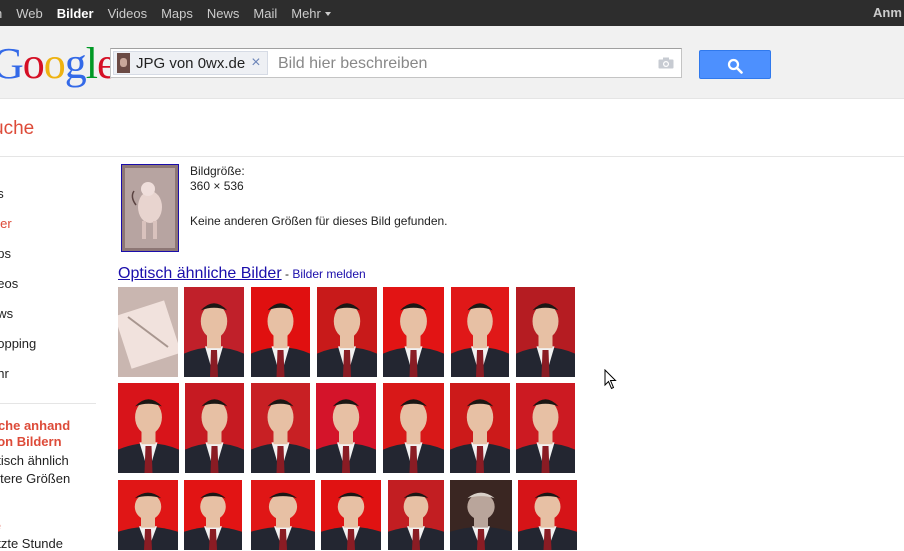  I want to click on top-nav-links: h Web Bilder Videos Maps News Mail Mehr, so click(172, 13).